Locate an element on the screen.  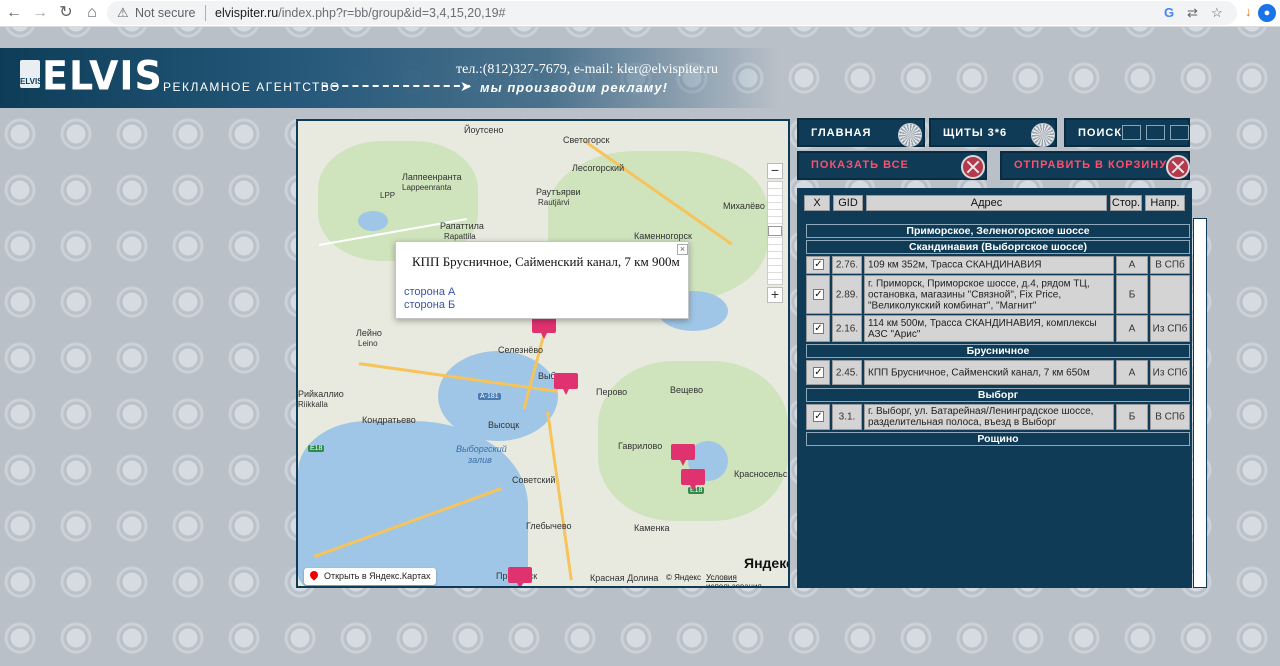
road is located at coordinates (559, 496).